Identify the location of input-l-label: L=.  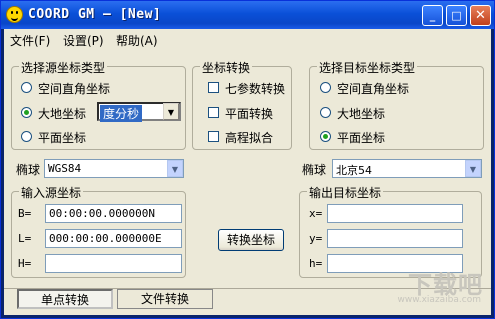
(25, 238).